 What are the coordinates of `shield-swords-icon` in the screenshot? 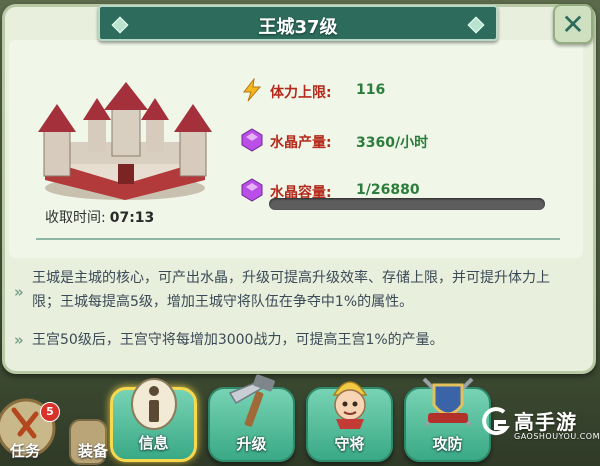 It's located at (447, 402).